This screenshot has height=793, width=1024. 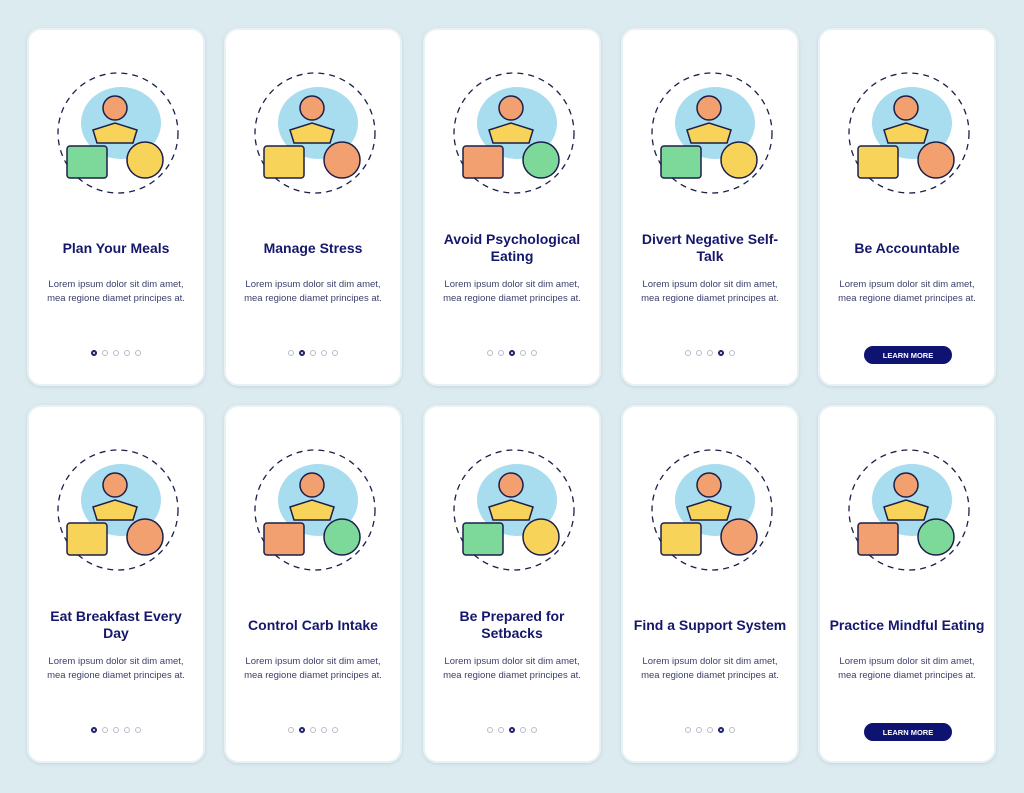 What do you see at coordinates (313, 247) in the screenshot?
I see `card-title: Manage Stress` at bounding box center [313, 247].